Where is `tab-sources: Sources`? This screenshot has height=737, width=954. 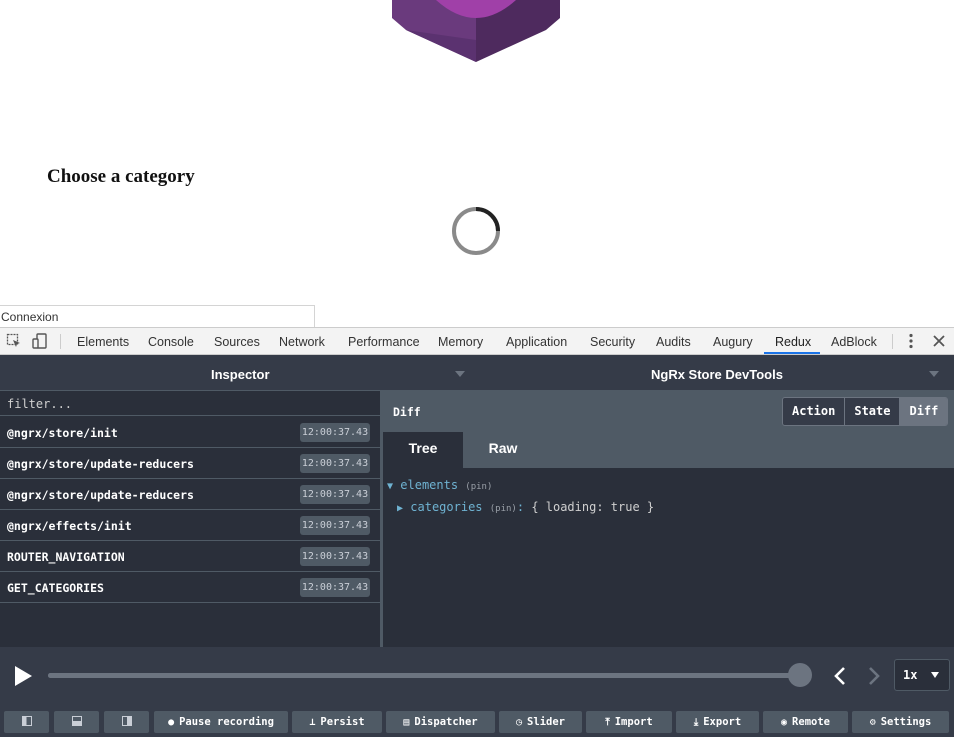
tab-sources: Sources is located at coordinates (237, 342).